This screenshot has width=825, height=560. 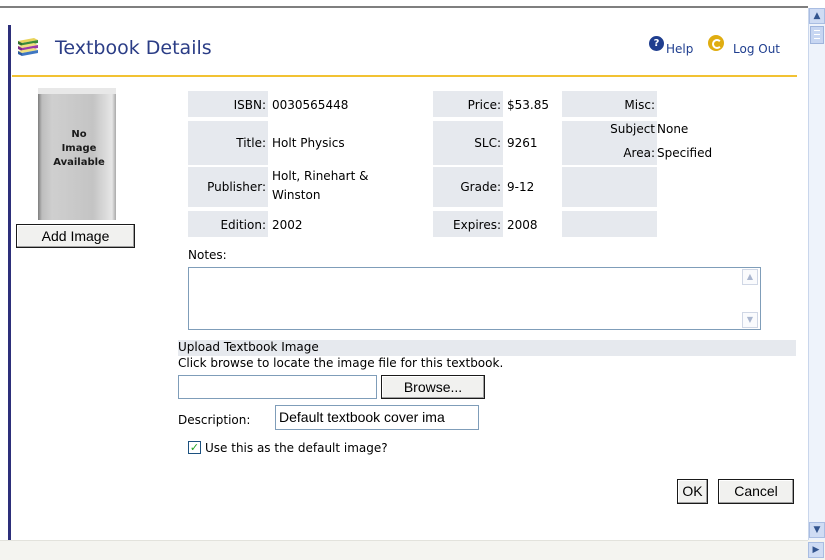 What do you see at coordinates (9, 282) in the screenshot?
I see `left-accent-bar` at bounding box center [9, 282].